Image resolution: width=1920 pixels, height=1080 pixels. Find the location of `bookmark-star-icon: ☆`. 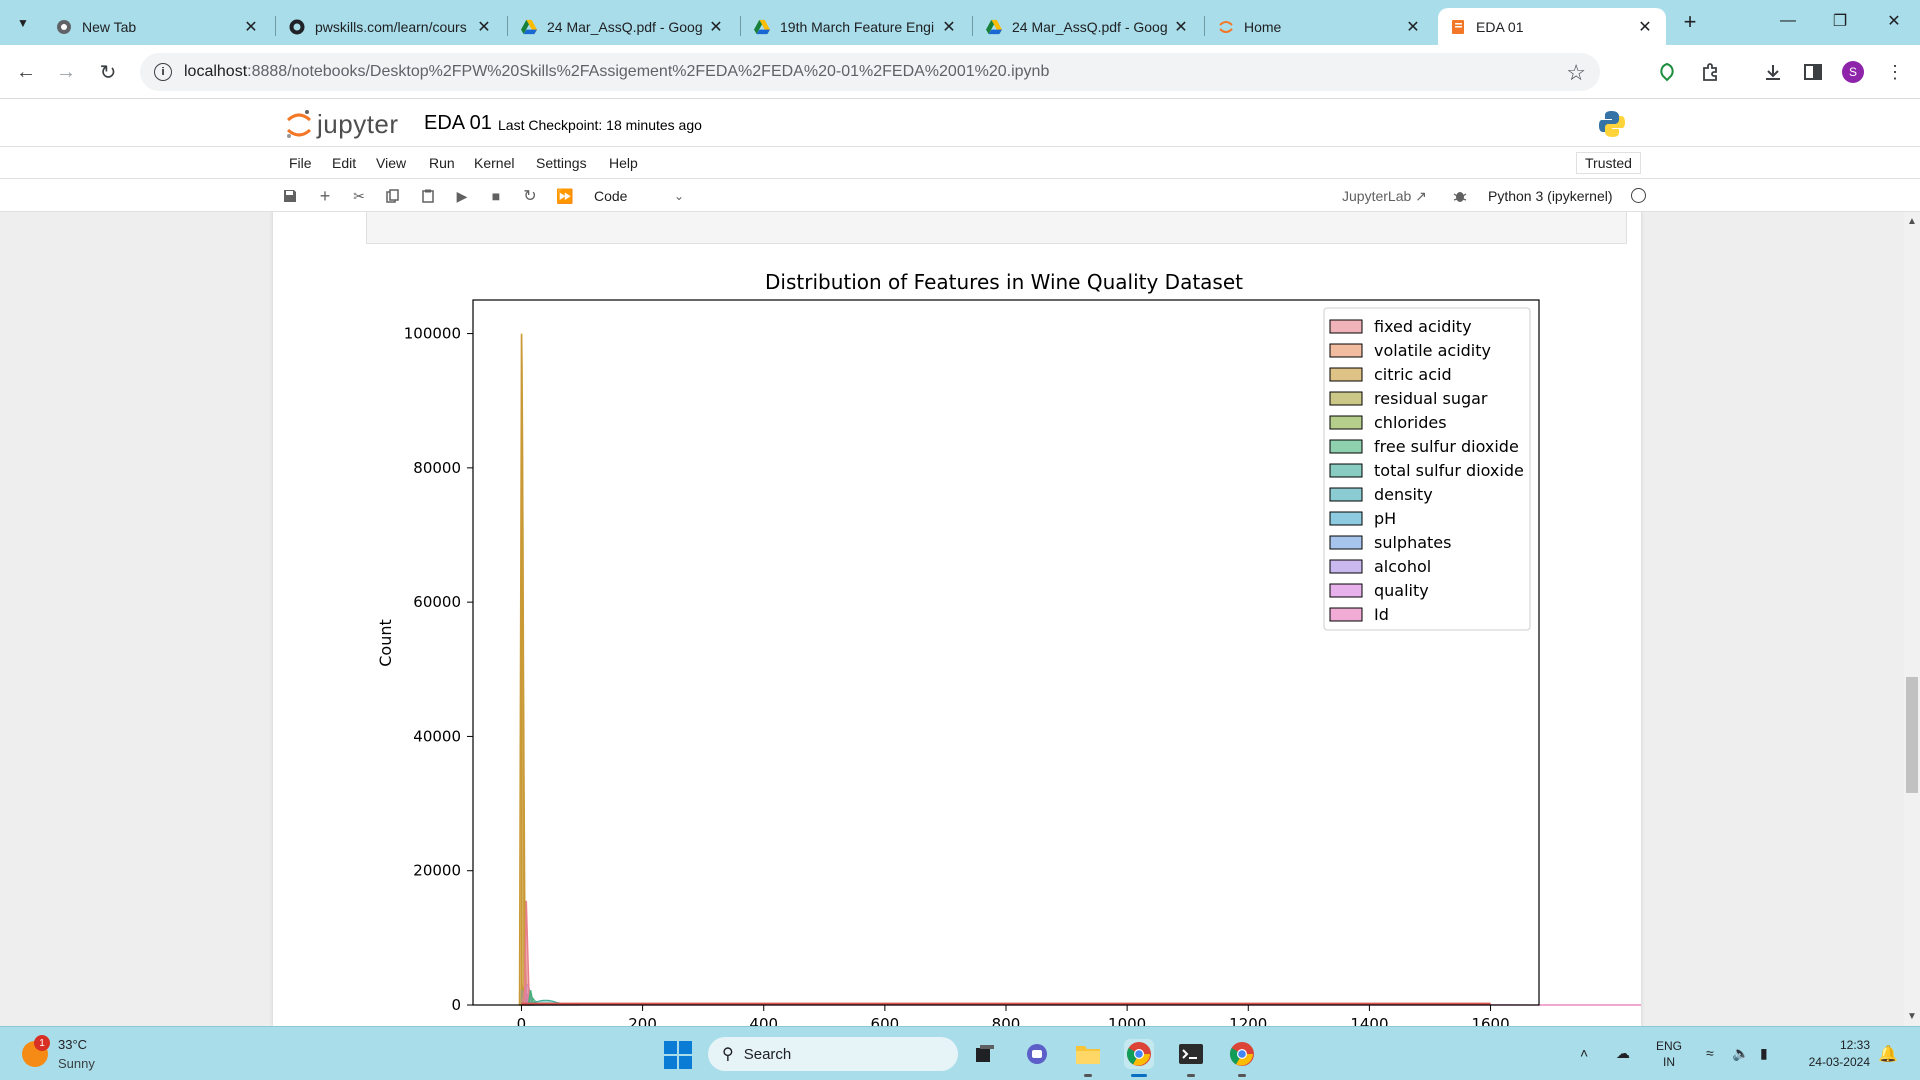

bookmark-star-icon: ☆ is located at coordinates (1576, 73).